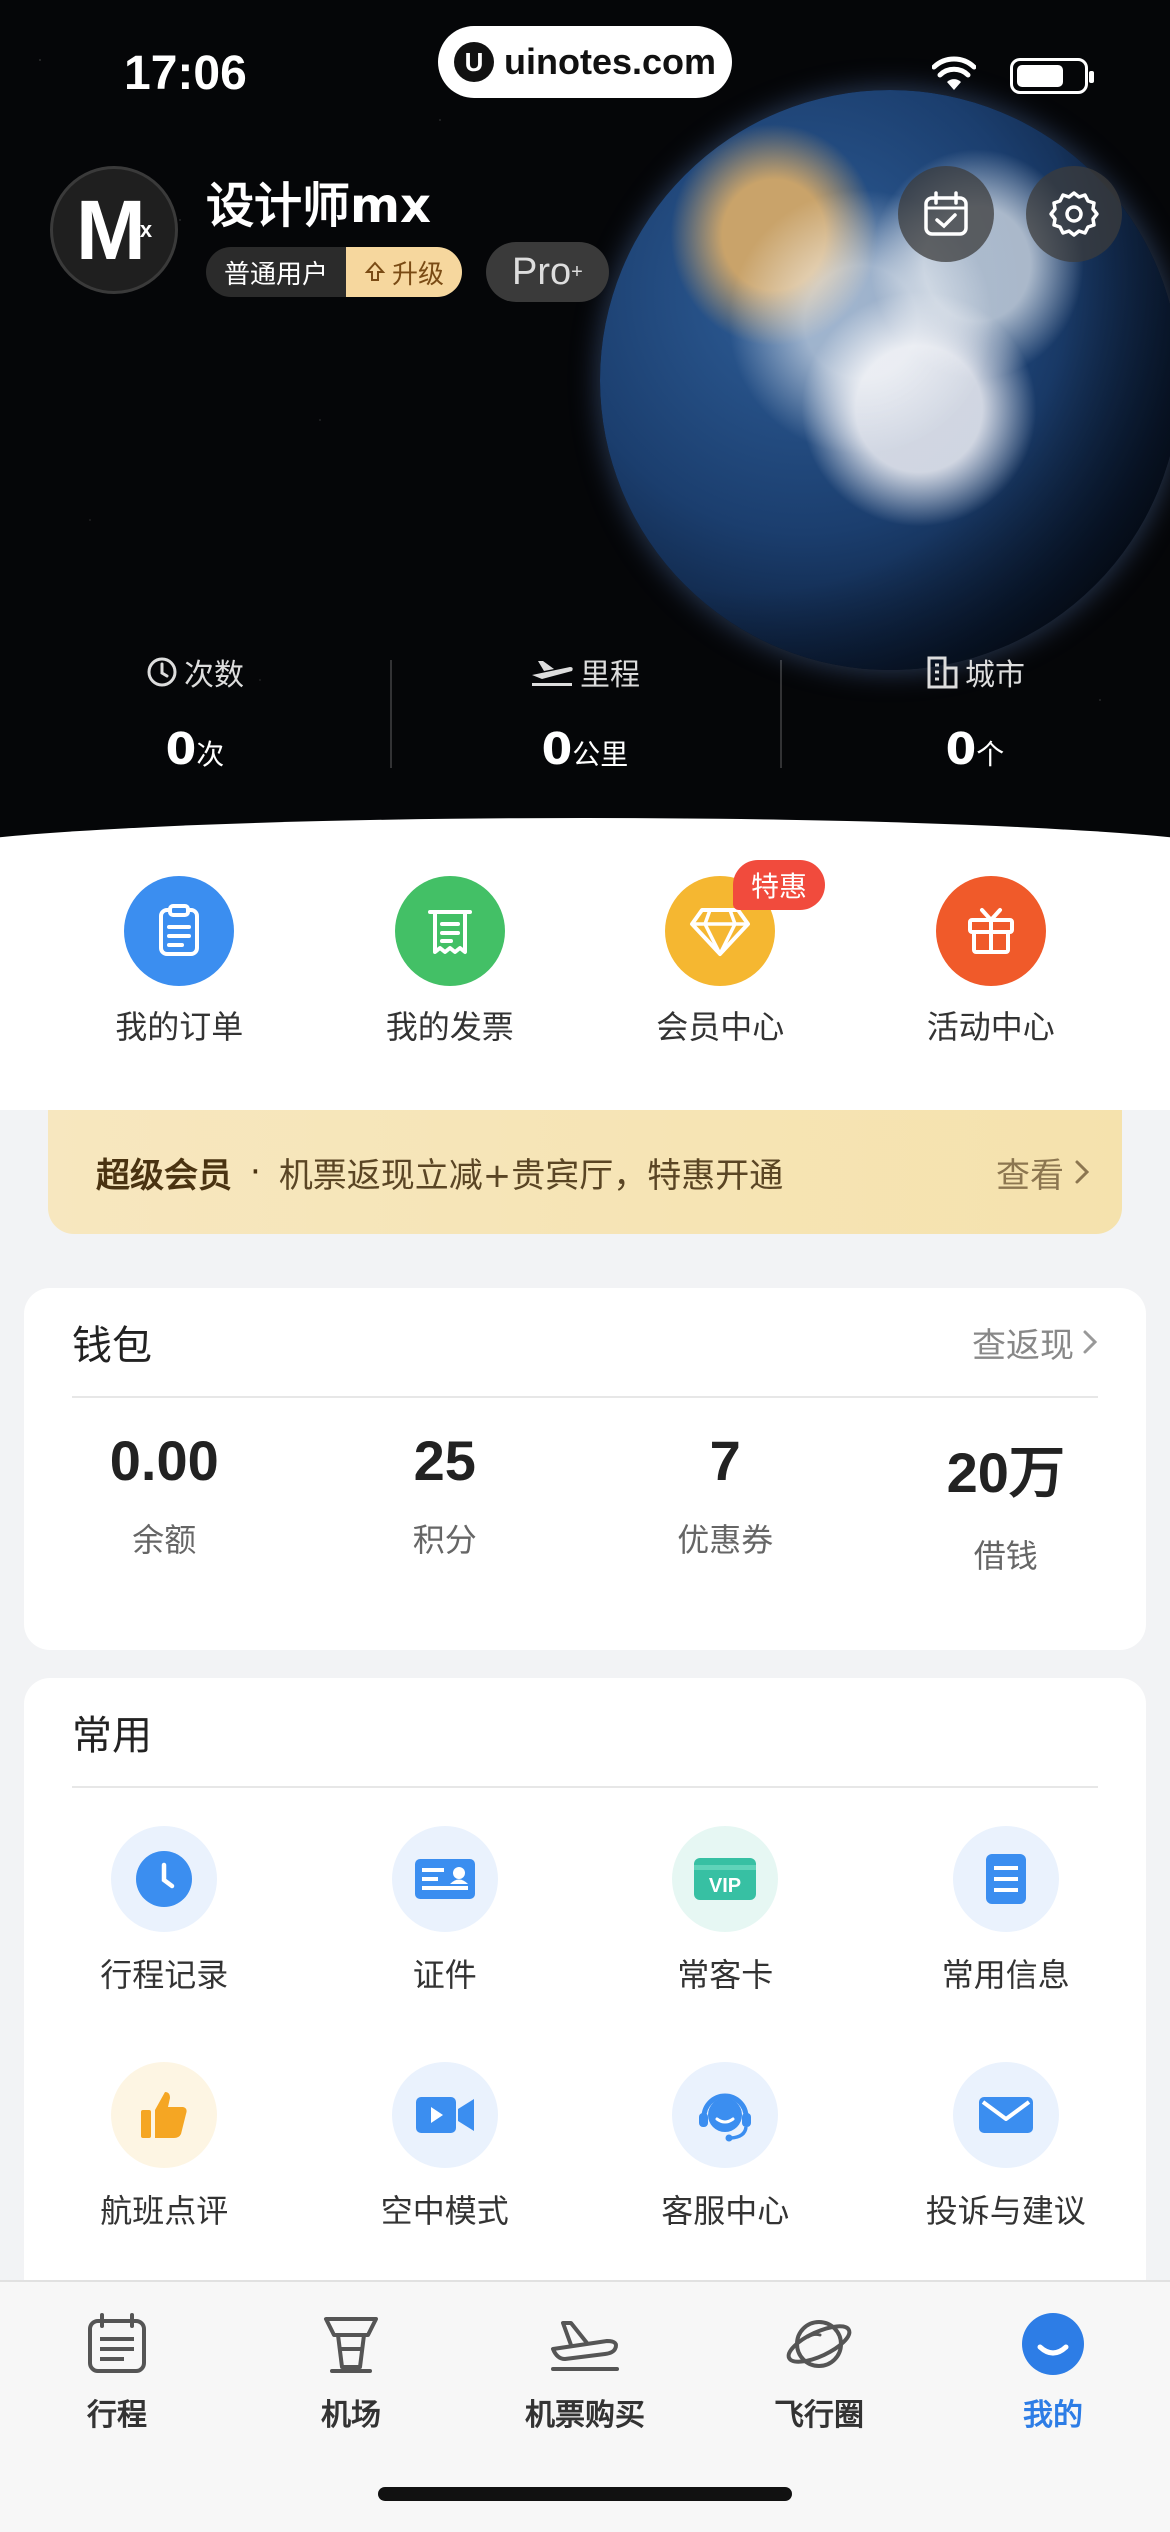 The width and height of the screenshot is (1170, 2532). I want to click on cashback-link: 查返现, so click(1035, 1342).